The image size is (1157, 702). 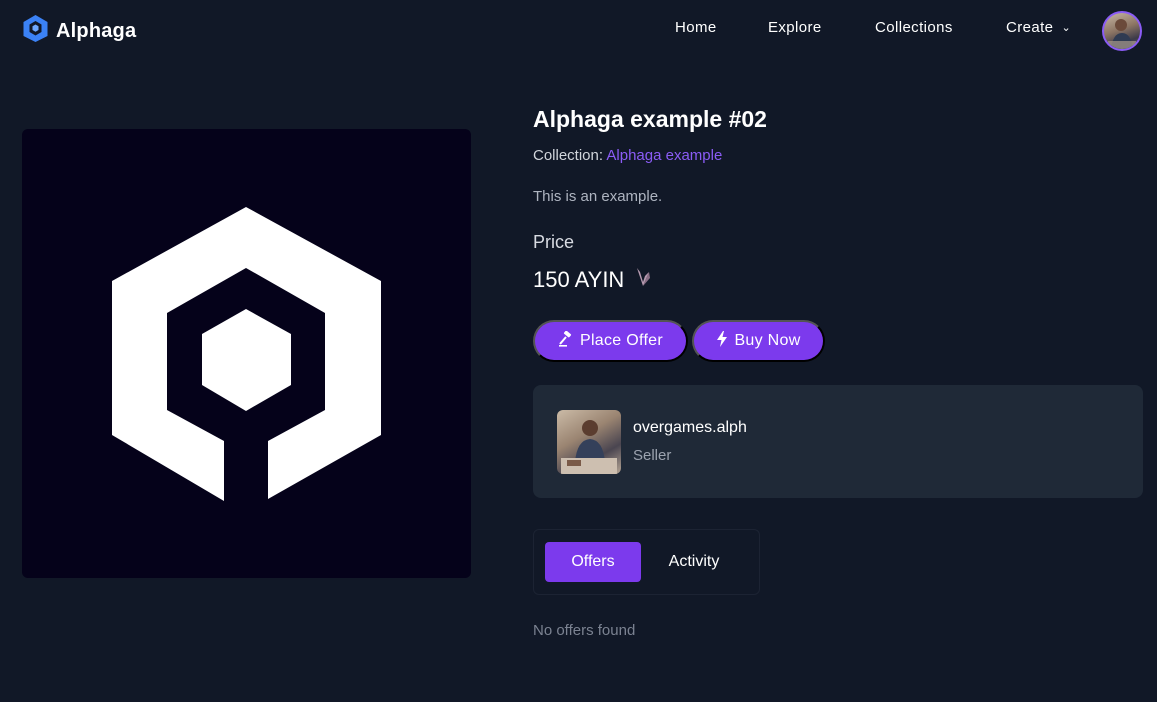 What do you see at coordinates (643, 280) in the screenshot?
I see `ayin-token-icon` at bounding box center [643, 280].